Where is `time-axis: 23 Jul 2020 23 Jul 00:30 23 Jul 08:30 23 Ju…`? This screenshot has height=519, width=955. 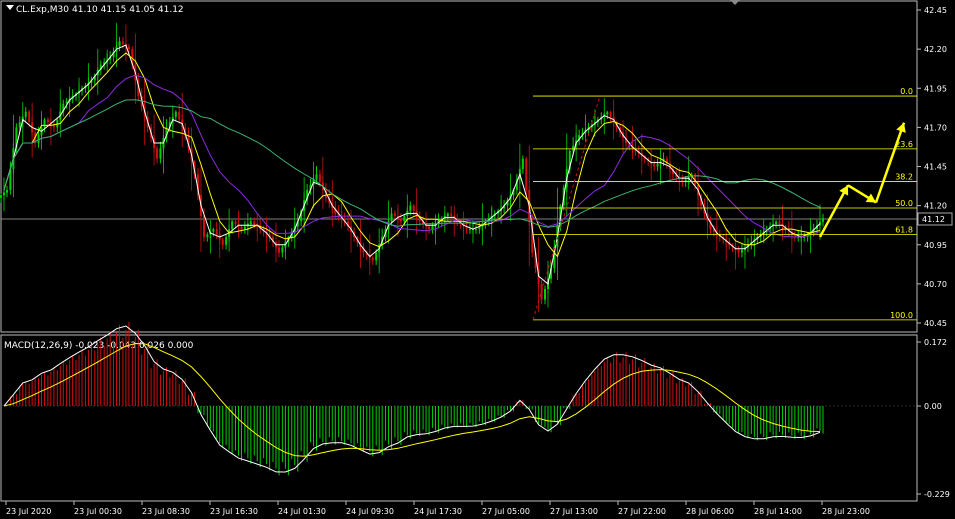
time-axis: 23 Jul 2020 23 Jul 00:30 23 Jul 08:30 23 Ju… is located at coordinates (437, 508).